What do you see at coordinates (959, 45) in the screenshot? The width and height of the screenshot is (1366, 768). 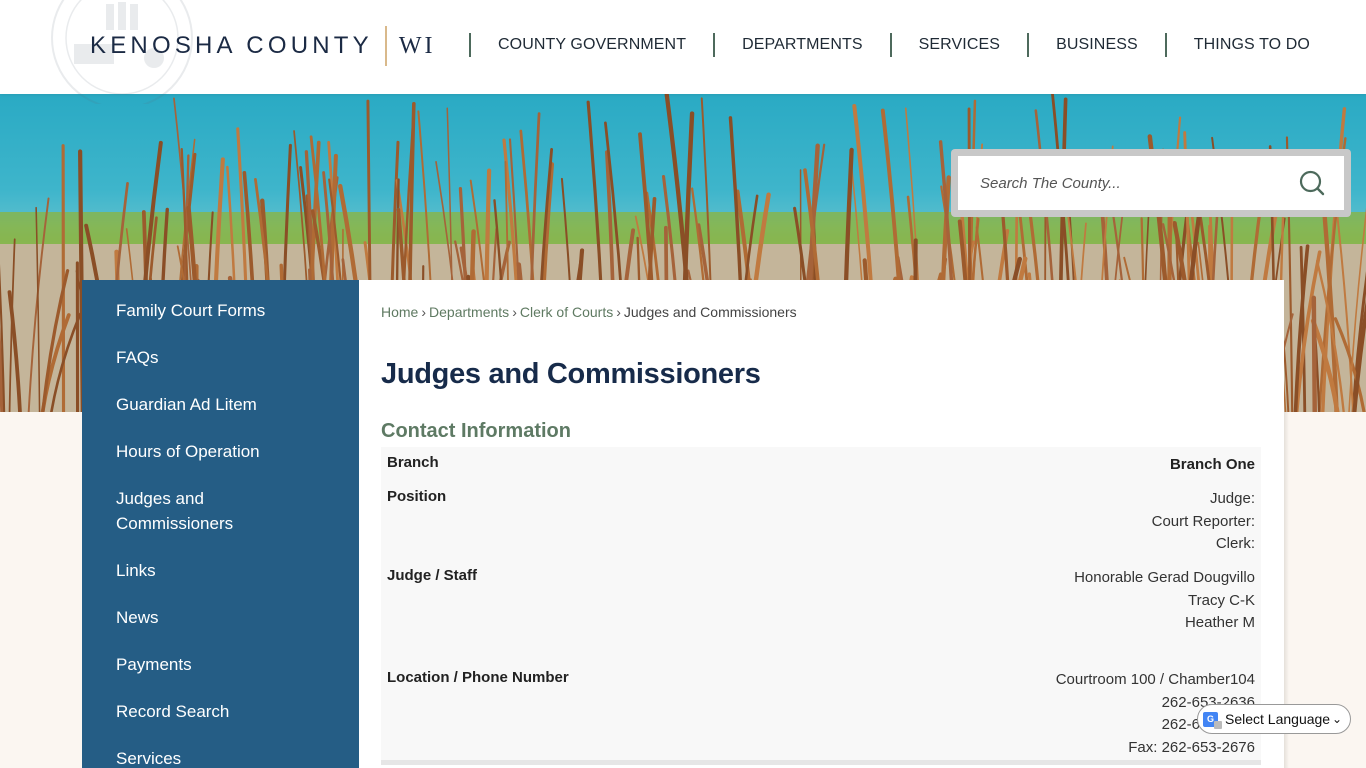 I see `nav-services: SERVICES` at bounding box center [959, 45].